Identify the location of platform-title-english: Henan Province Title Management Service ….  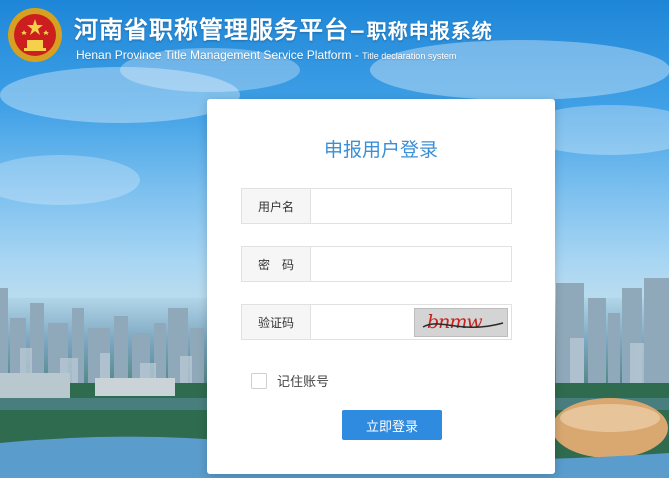
(266, 55).